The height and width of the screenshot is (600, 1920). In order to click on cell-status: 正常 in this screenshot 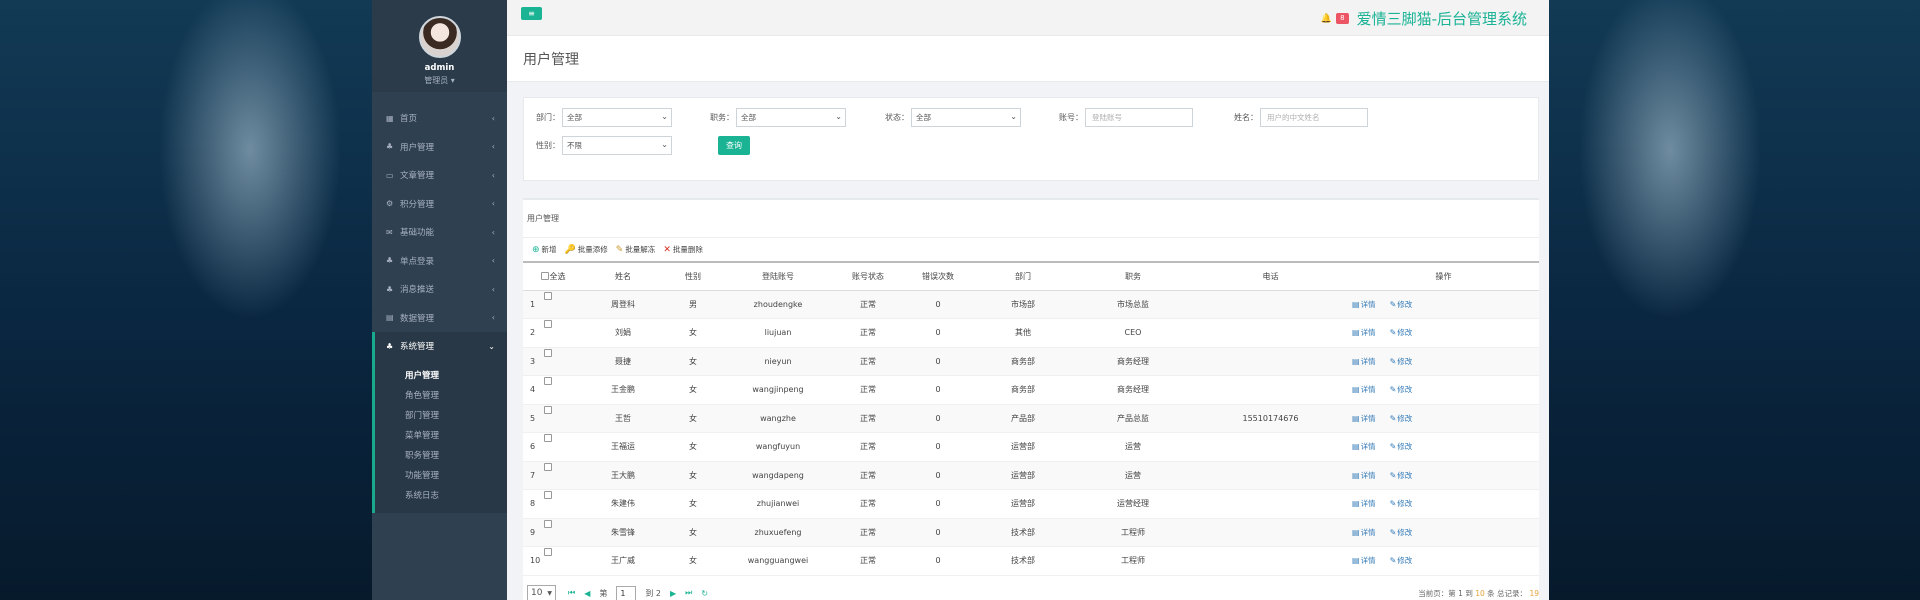, I will do `click(868, 418)`.